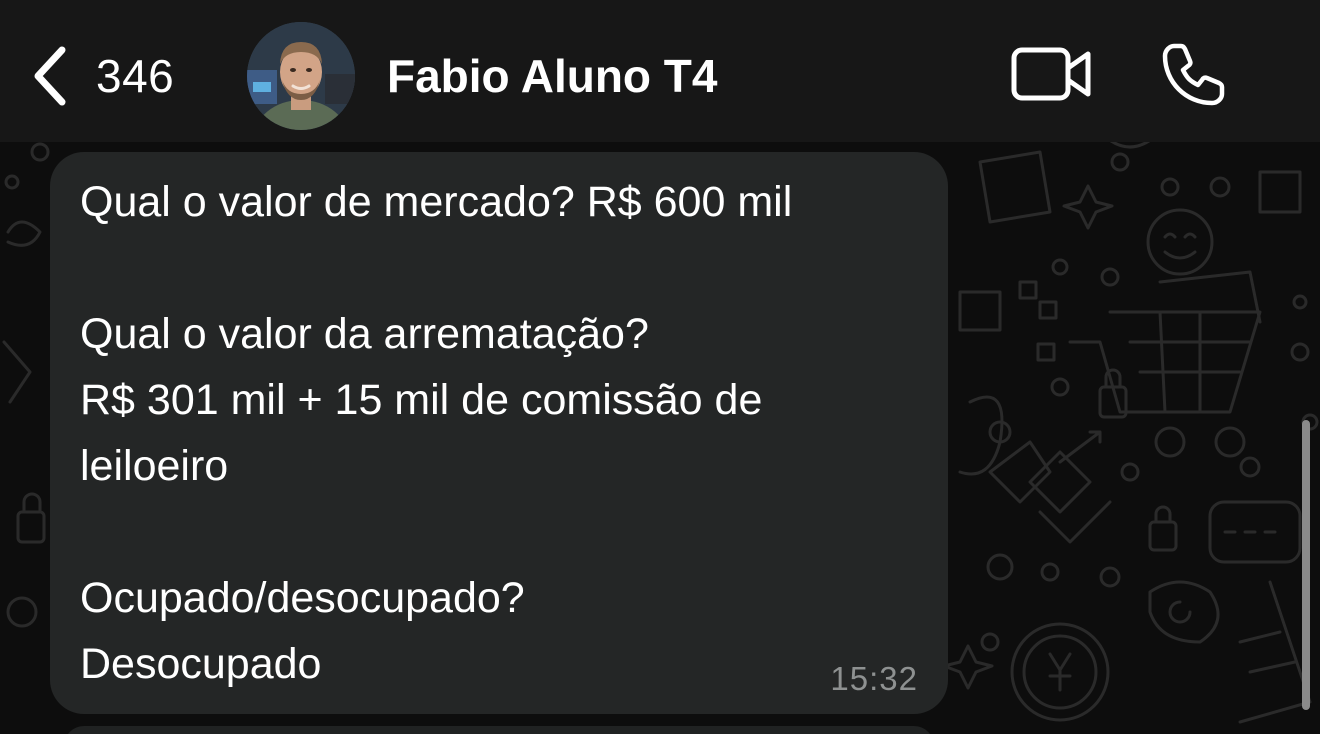 This screenshot has width=1320, height=734. What do you see at coordinates (874, 678) in the screenshot?
I see `message-timestamp: 15:32` at bounding box center [874, 678].